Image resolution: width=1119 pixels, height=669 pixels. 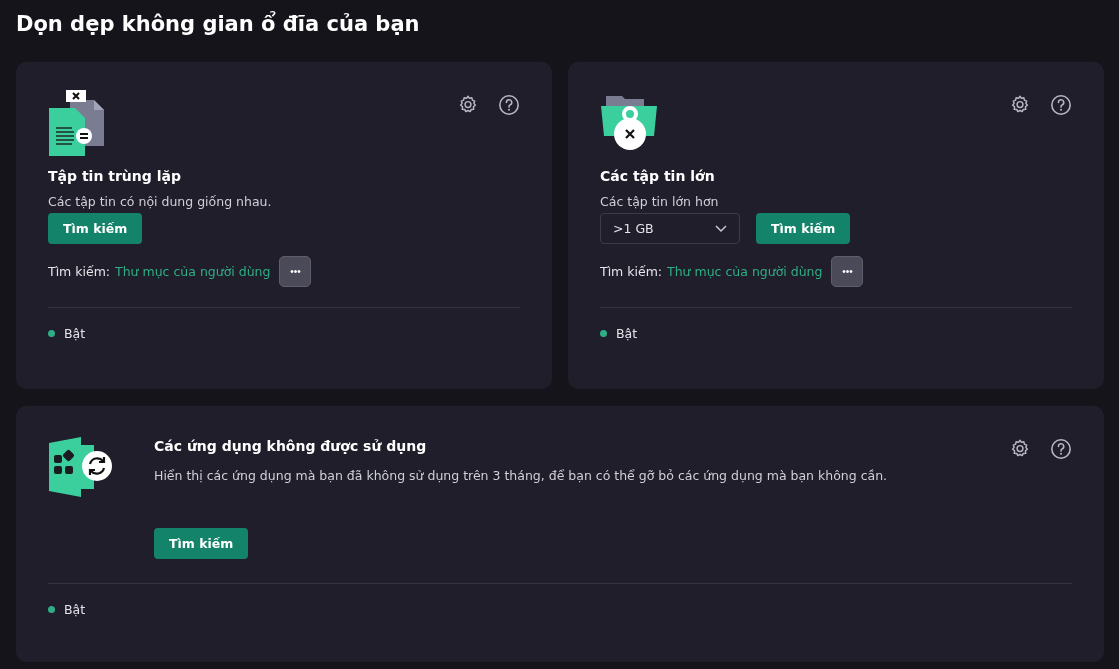 I want to click on card-title: Các ứng dụng không được sử dụng, so click(x=290, y=446).